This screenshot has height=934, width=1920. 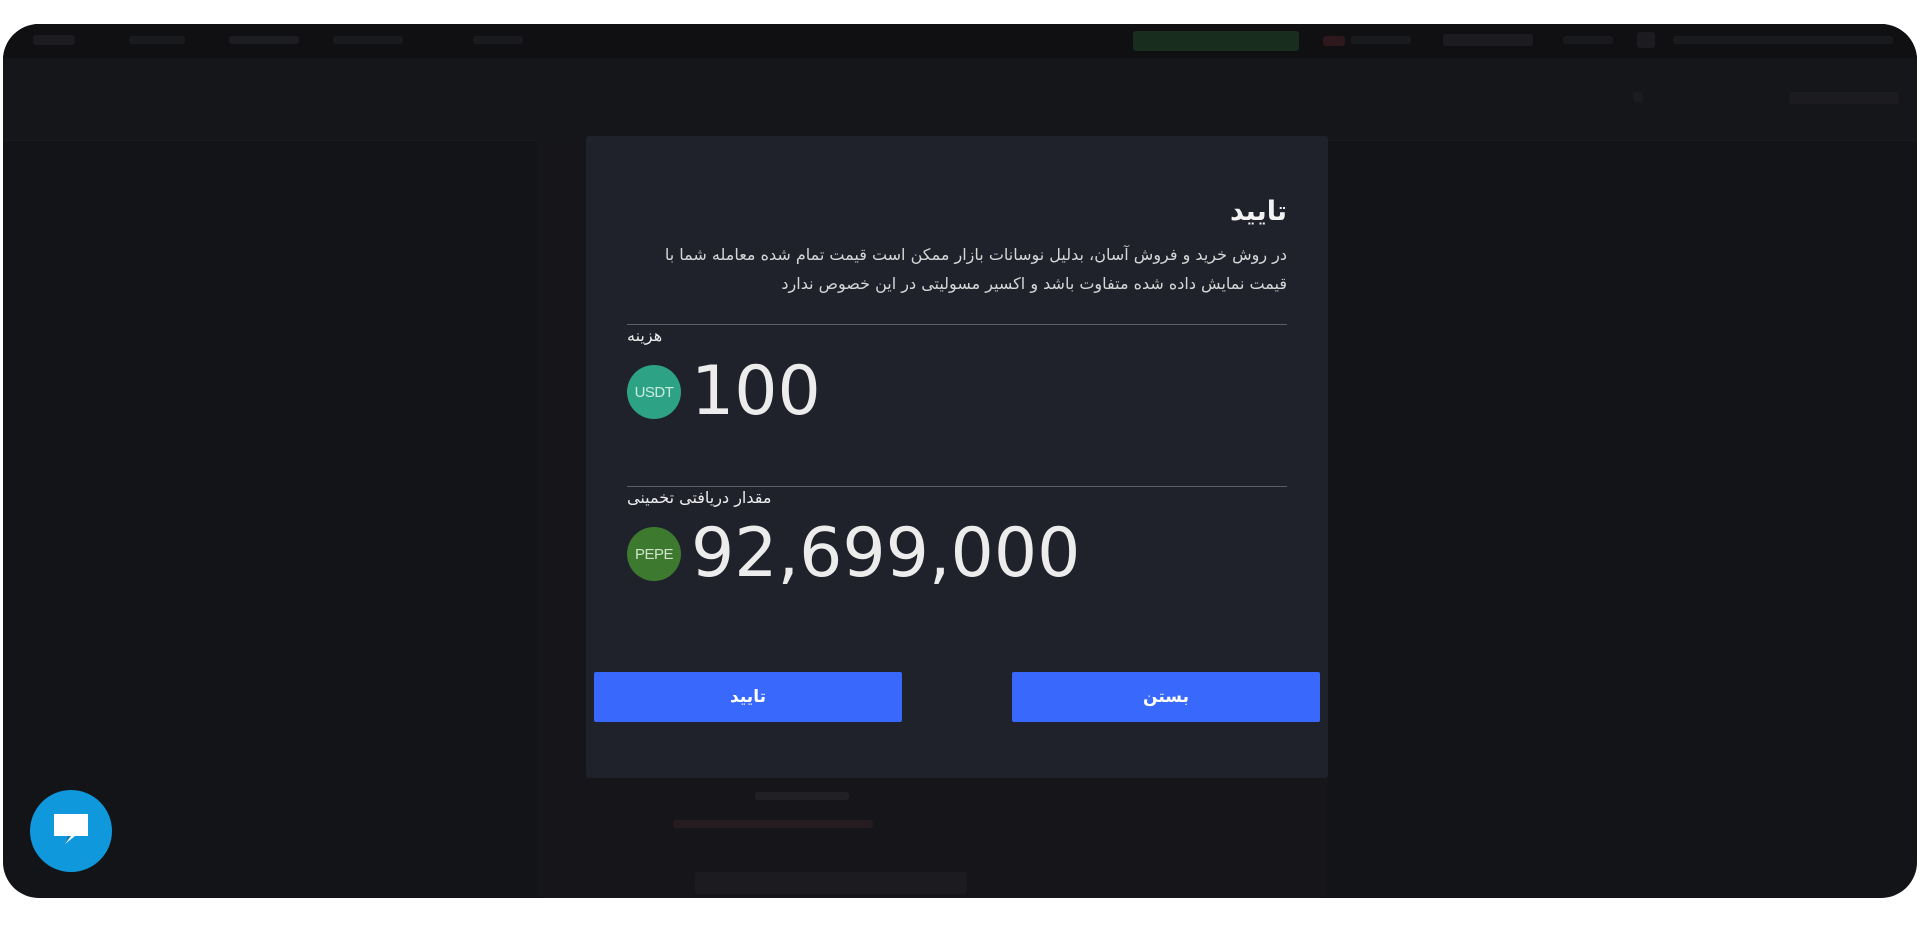 What do you see at coordinates (756, 391) in the screenshot?
I see `cost-amount: 100` at bounding box center [756, 391].